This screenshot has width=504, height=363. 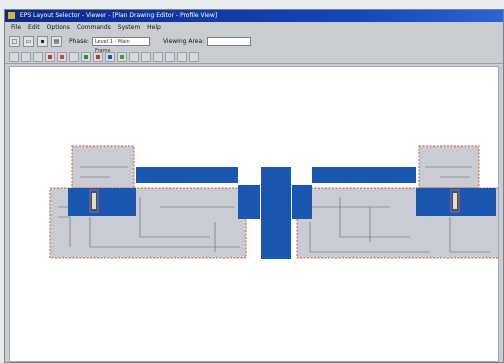 What do you see at coordinates (229, 41) in the screenshot?
I see `viewing-area-field` at bounding box center [229, 41].